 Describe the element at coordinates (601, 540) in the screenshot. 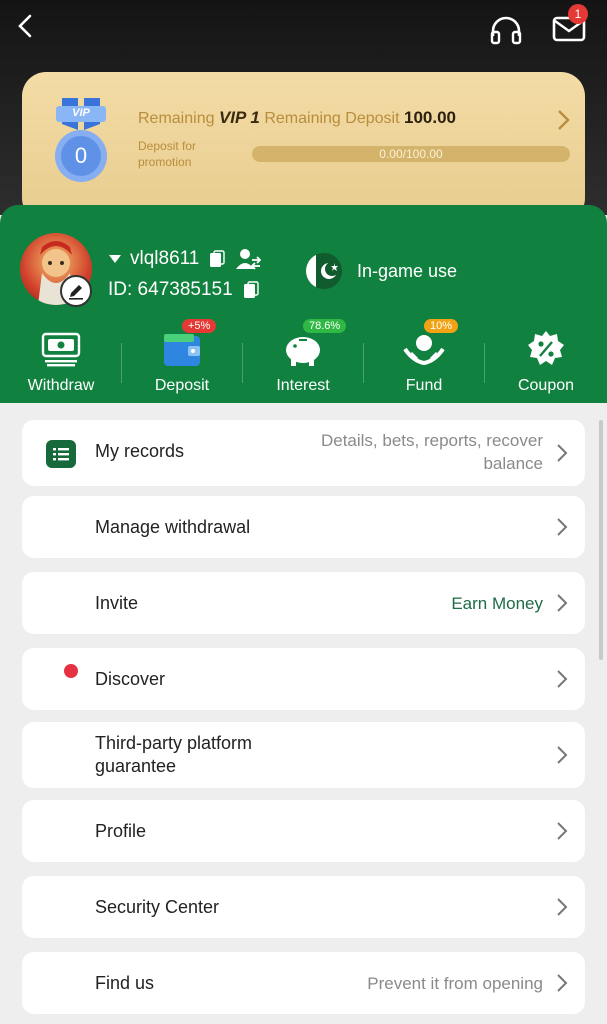

I see `scrollbar` at that location.